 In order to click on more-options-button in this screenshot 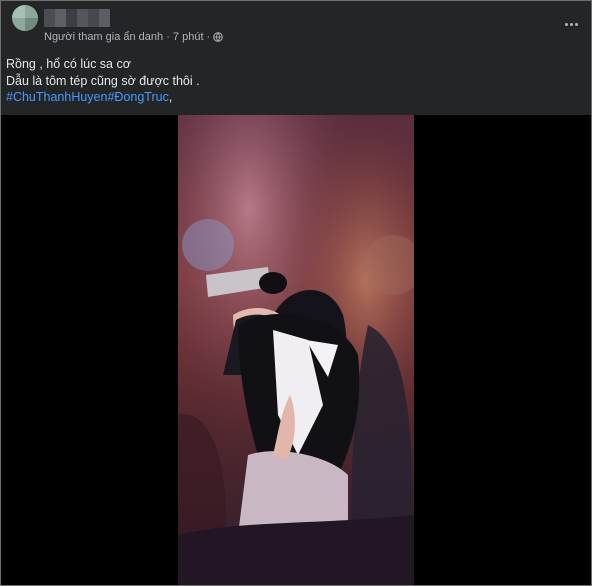, I will do `click(571, 24)`.